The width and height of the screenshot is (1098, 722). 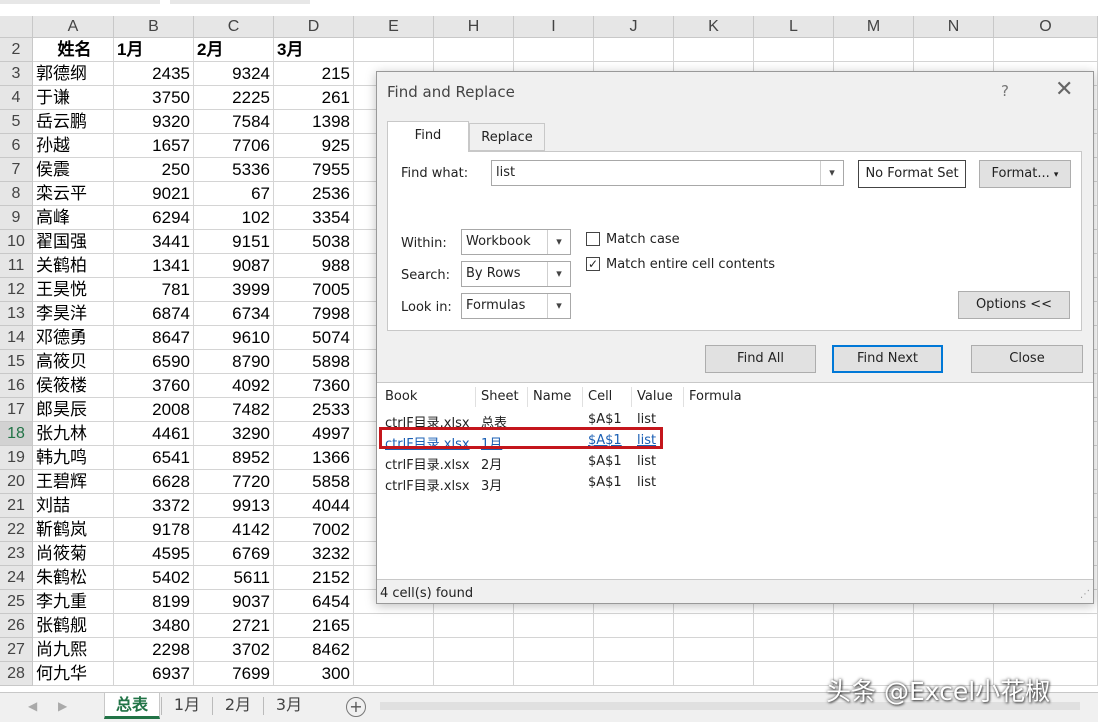 I want to click on cell: 李昊洋, so click(x=73, y=314).